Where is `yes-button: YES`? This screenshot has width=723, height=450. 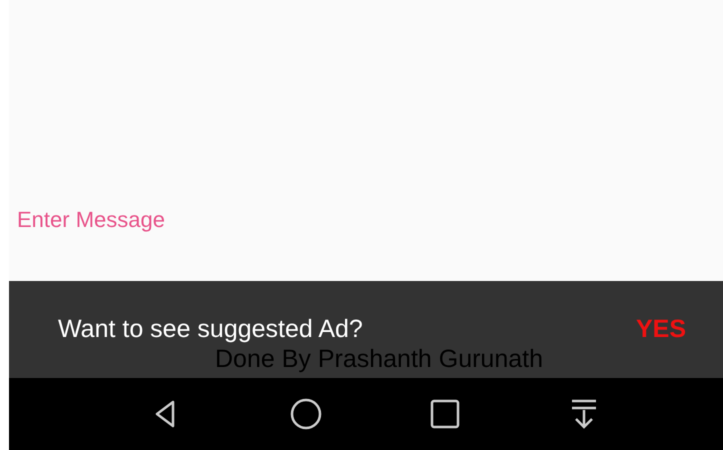 yes-button: YES is located at coordinates (661, 329).